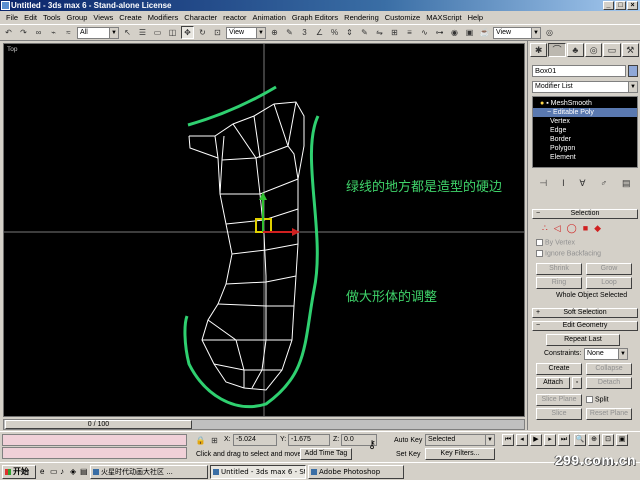 This screenshot has width=640, height=480. I want to click on utilities-icon: ⚒, so click(630, 50).